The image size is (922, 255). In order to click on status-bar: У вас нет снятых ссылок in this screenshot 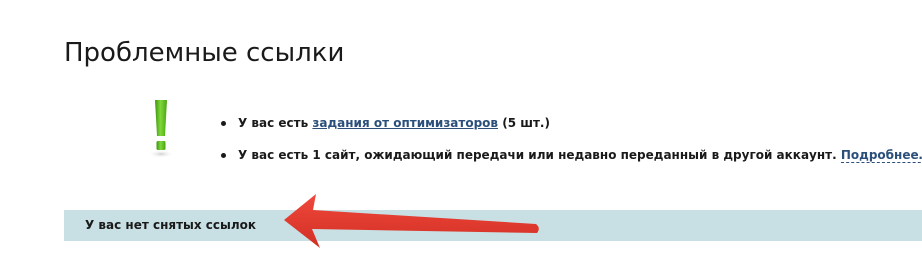, I will do `click(493, 225)`.